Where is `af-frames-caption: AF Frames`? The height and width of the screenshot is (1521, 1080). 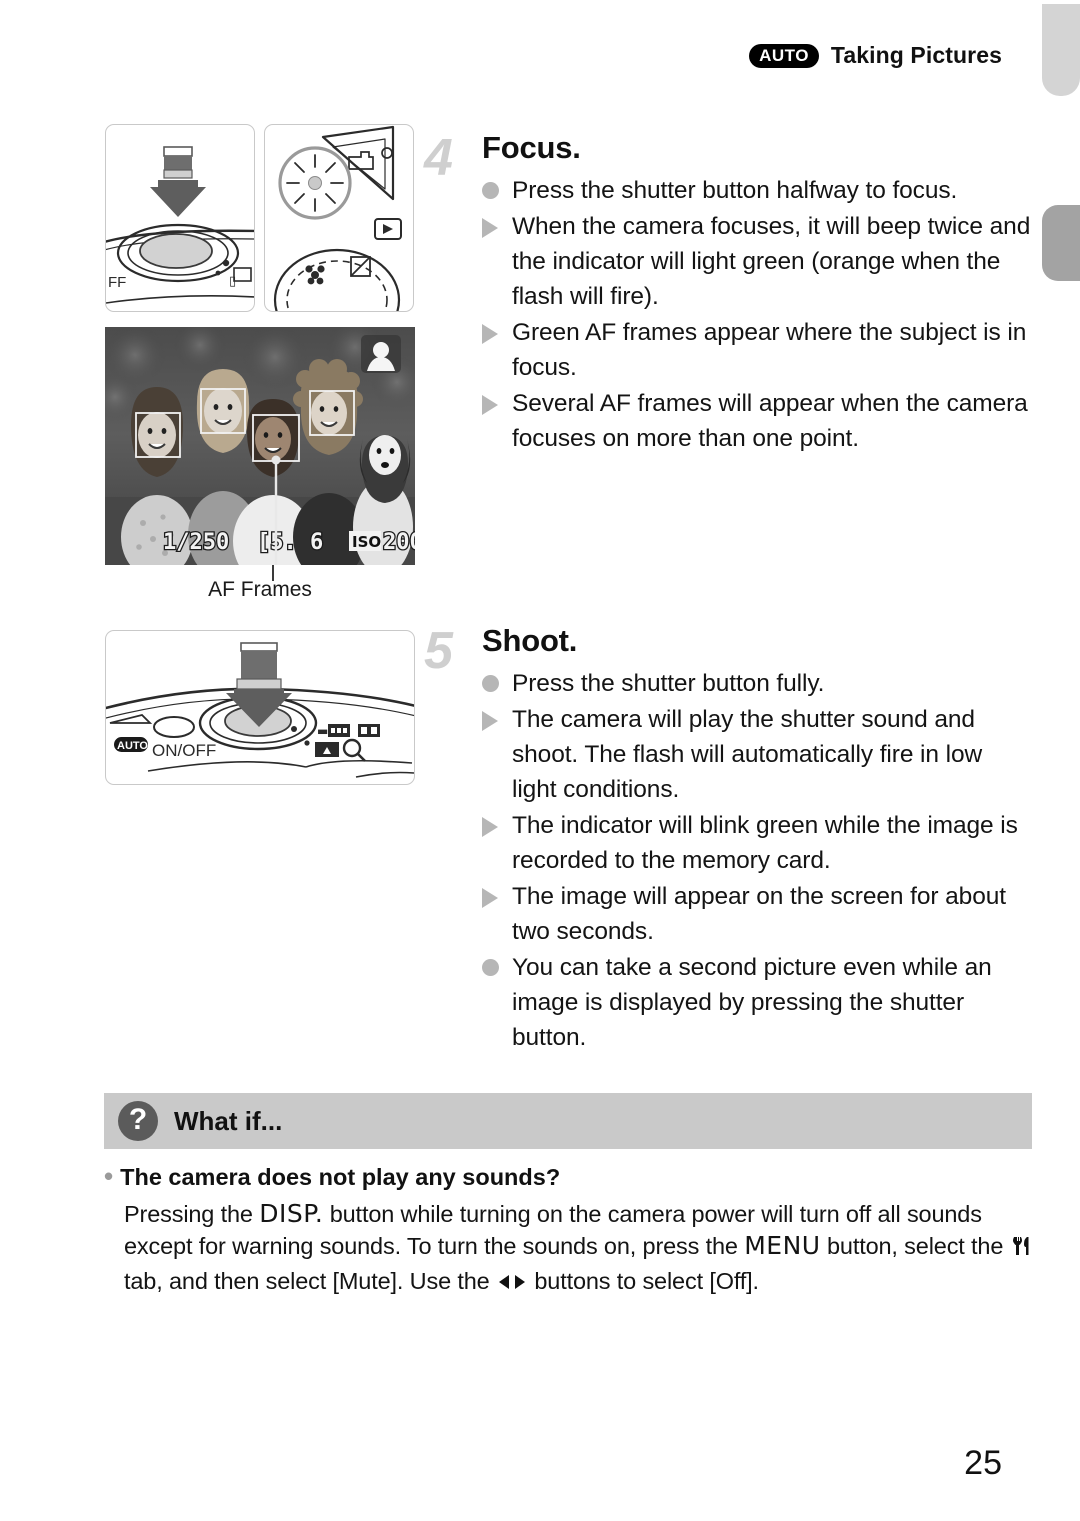
af-frames-caption: AF Frames is located at coordinates (260, 589).